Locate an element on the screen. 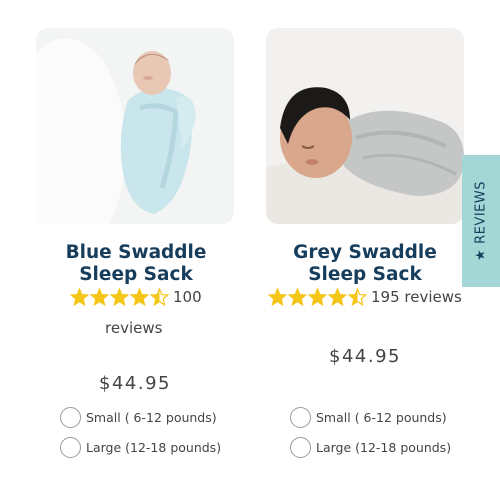 Image resolution: width=500 pixels, height=500 pixels. product-price-grey: $44.95 is located at coordinates (365, 356).